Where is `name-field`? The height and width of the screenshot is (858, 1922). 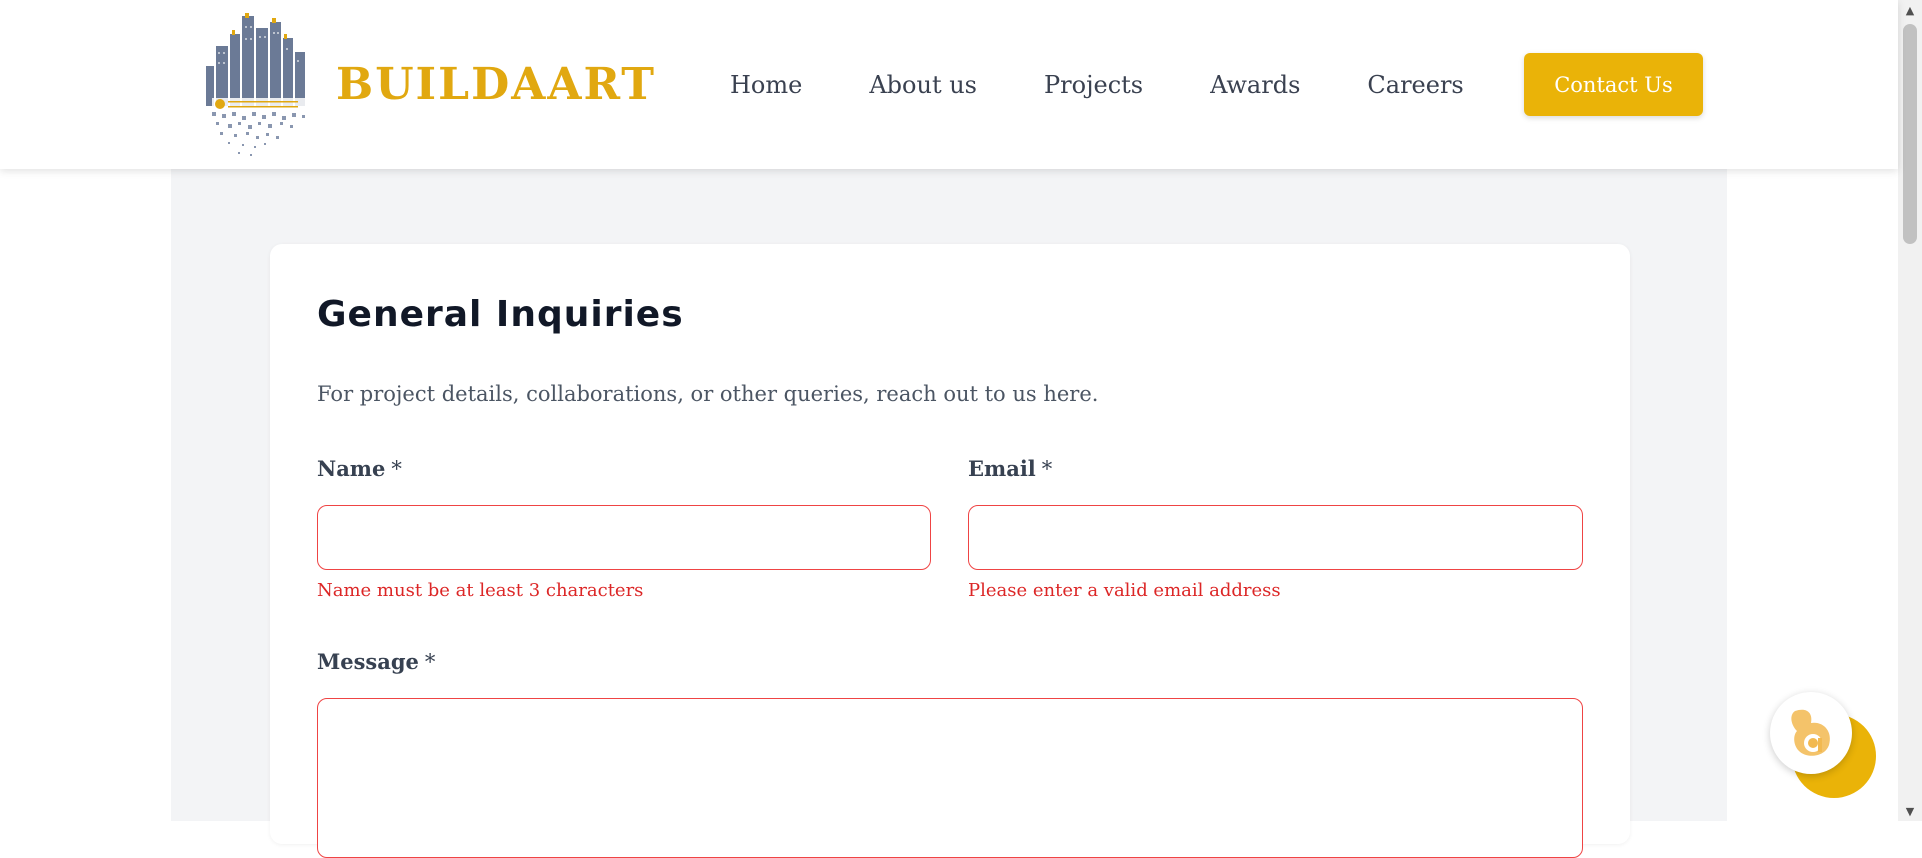 name-field is located at coordinates (624, 537).